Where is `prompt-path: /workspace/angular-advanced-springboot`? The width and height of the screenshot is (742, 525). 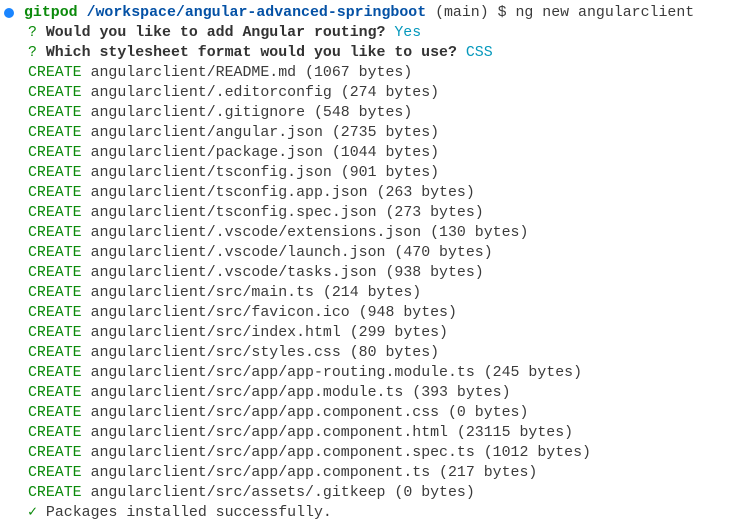
prompt-path: /workspace/angular-advanced-springboot is located at coordinates (256, 13).